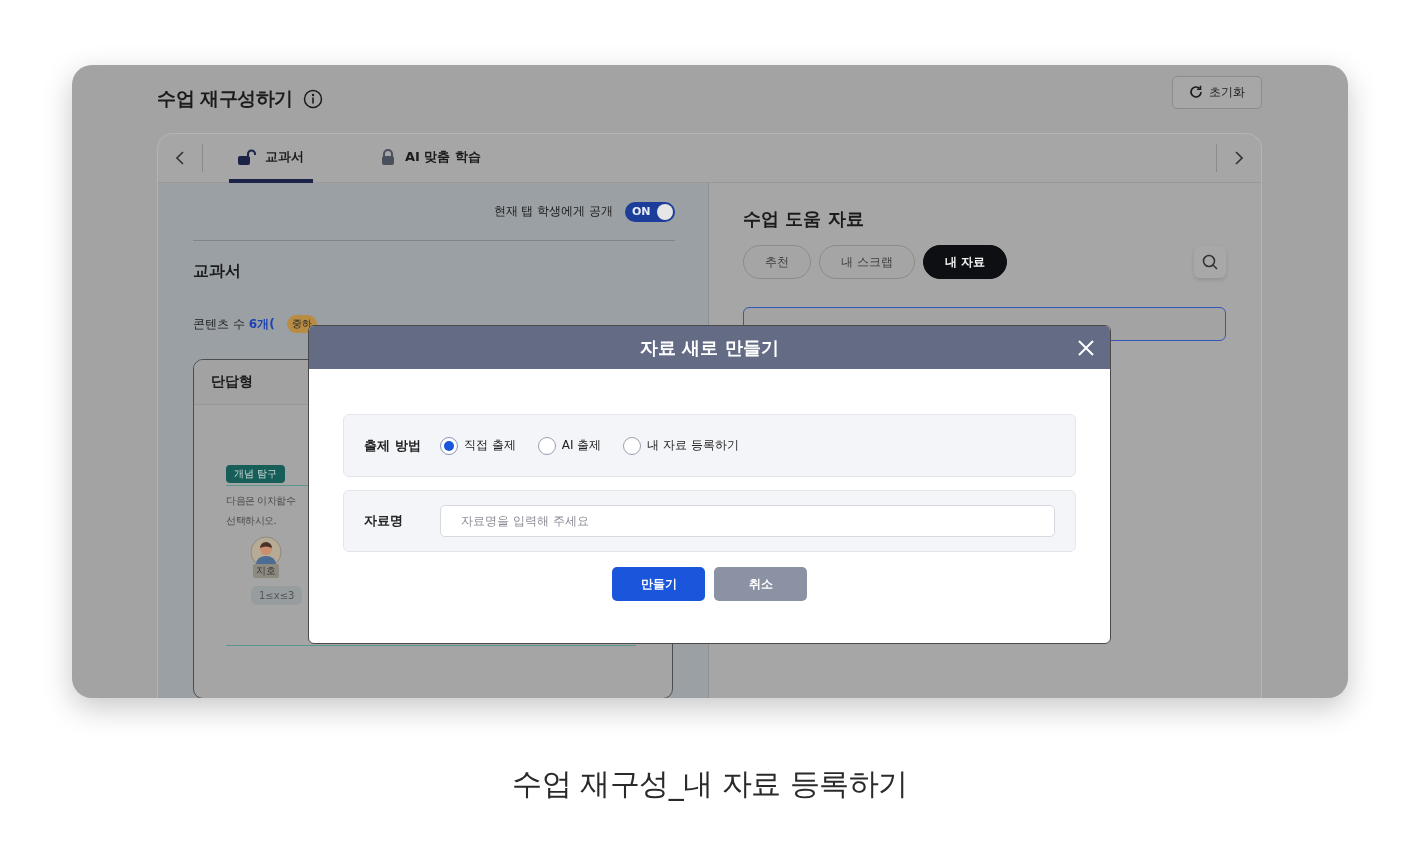  What do you see at coordinates (681, 445) in the screenshot?
I see `radio-option: 내 자료 등록하기` at bounding box center [681, 445].